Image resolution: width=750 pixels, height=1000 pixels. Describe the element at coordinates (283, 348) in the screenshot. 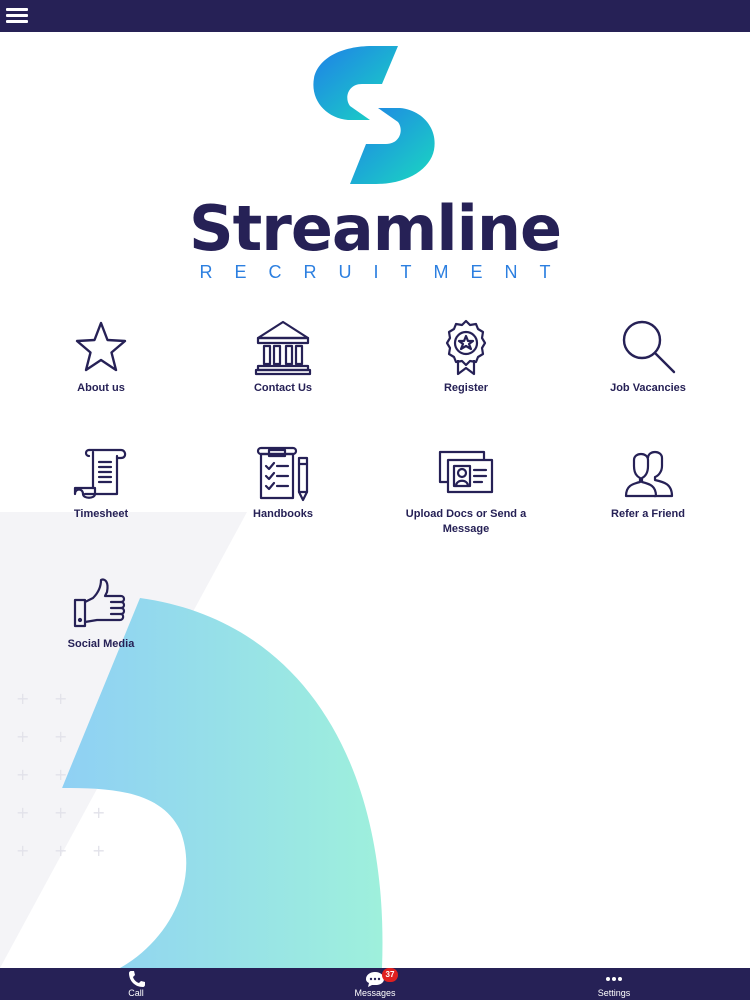

I see `bank-building-icon` at that location.